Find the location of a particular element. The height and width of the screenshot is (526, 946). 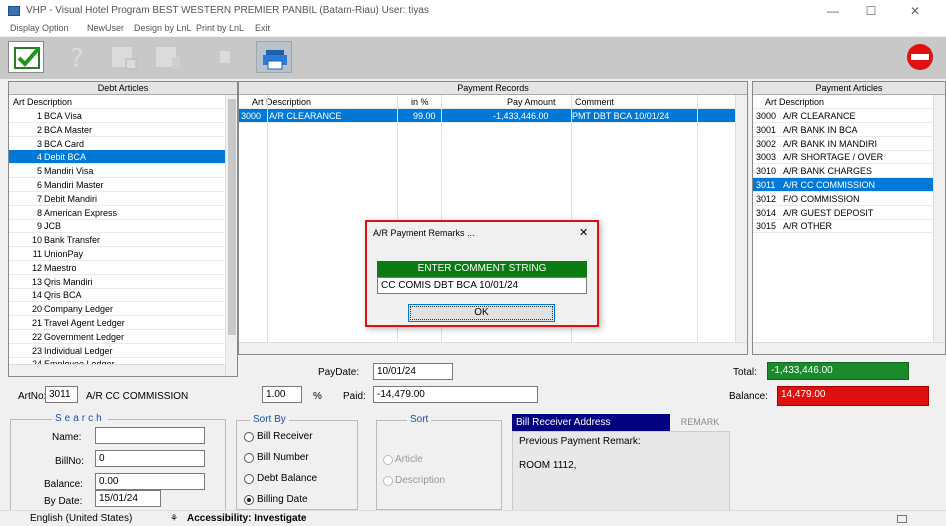

tab-bill-receiver-address: Bill Receiver Address is located at coordinates (591, 422).